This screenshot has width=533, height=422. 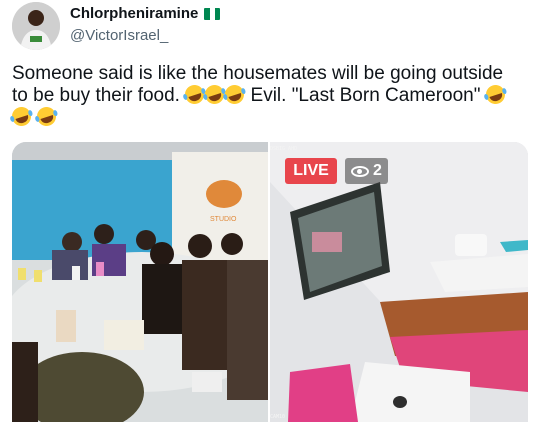 I want to click on viewer-count-badge: 2, so click(x=366, y=171).